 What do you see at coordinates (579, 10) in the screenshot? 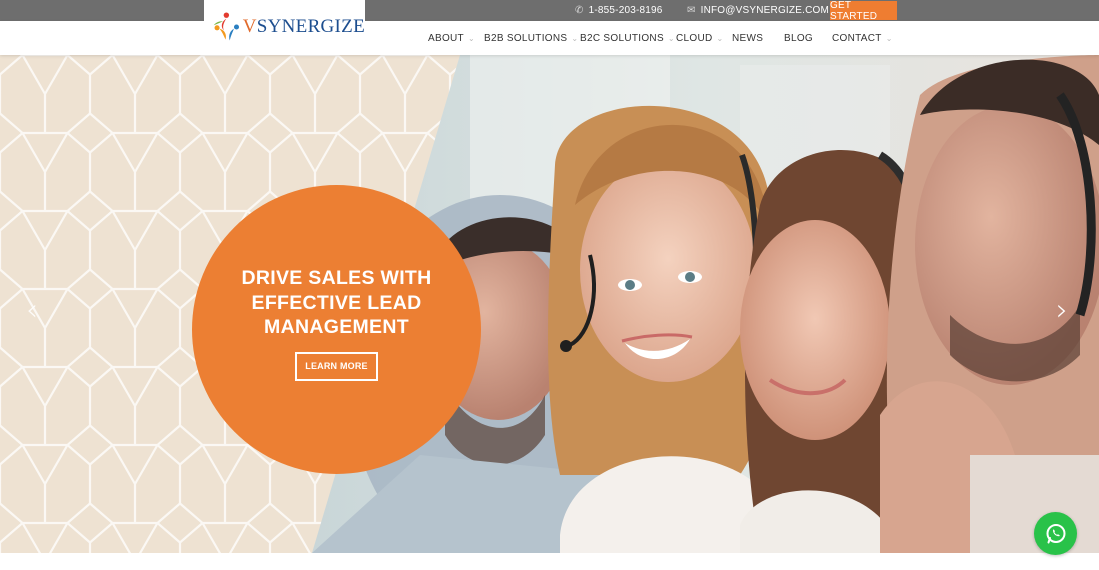
I see `phone-icon: ✆` at bounding box center [579, 10].